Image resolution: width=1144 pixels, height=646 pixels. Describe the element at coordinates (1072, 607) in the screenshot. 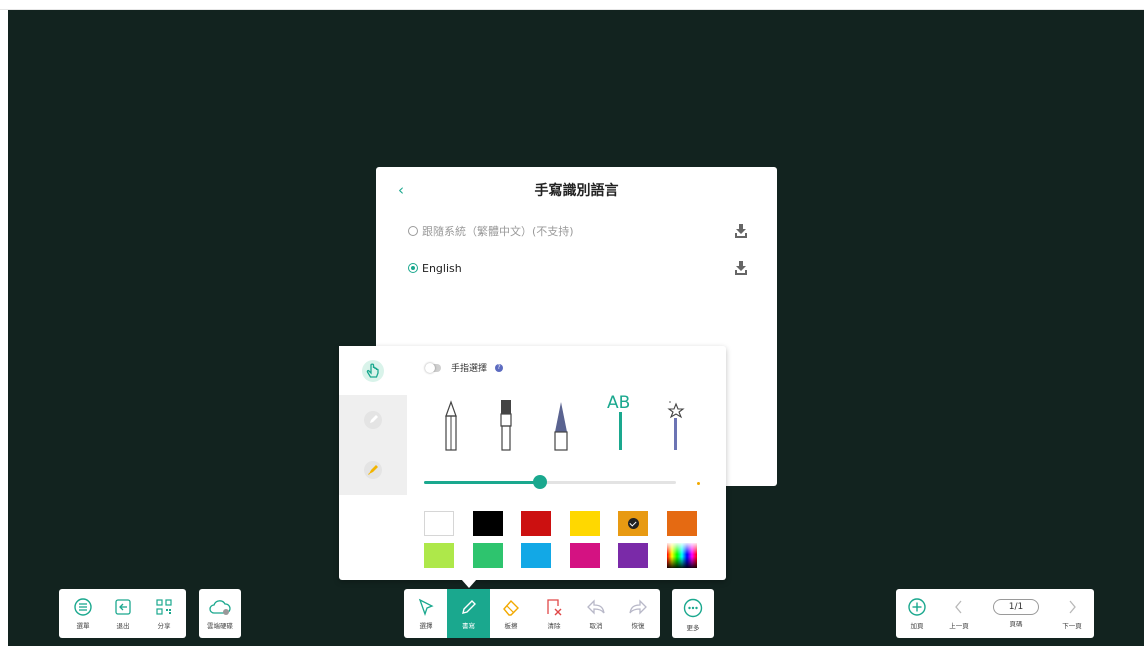

I see `chevron-right-icon` at that location.